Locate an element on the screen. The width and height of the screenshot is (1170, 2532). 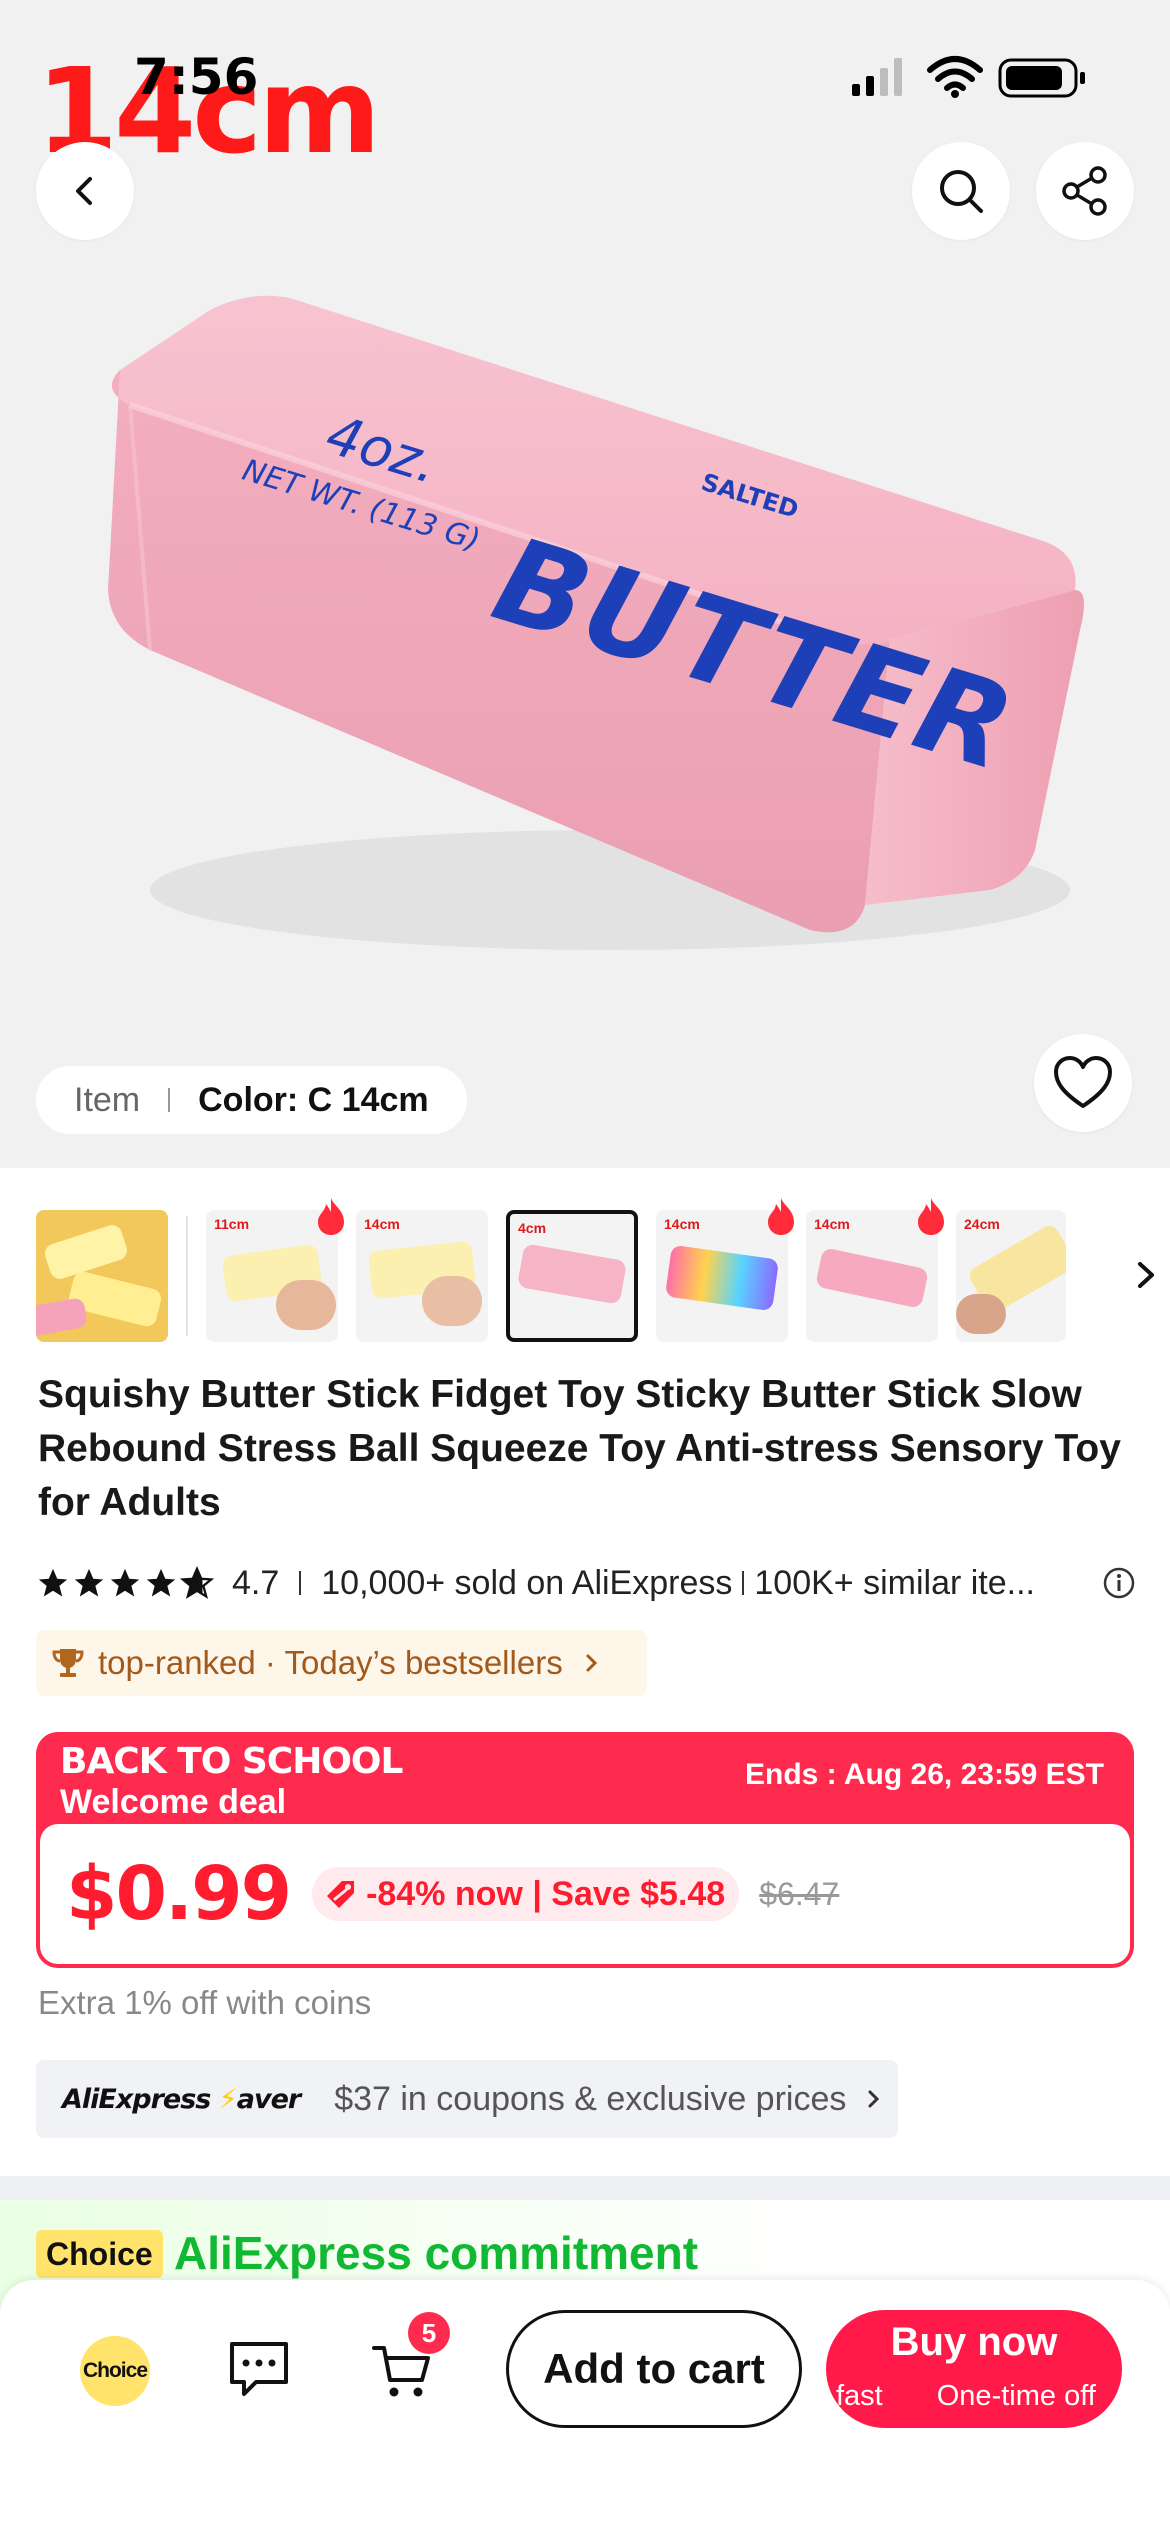
back-button is located at coordinates (85, 191).